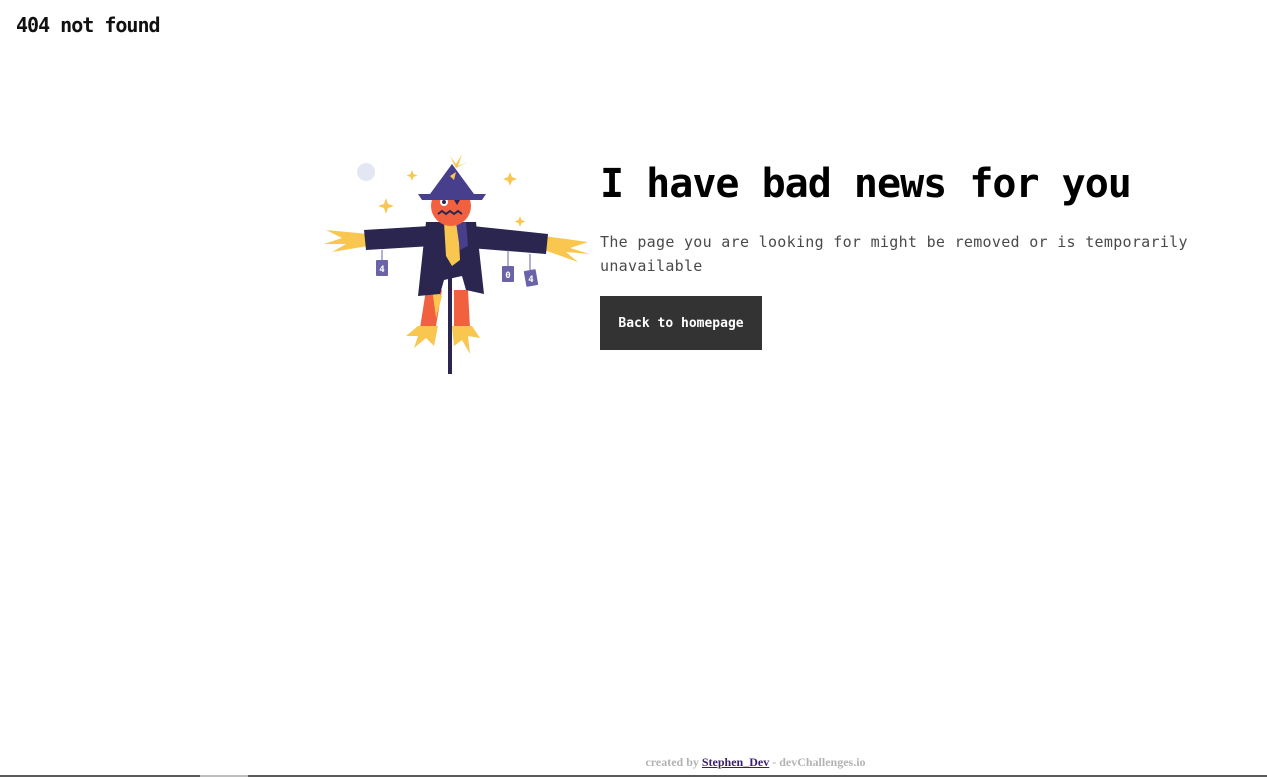  What do you see at coordinates (673, 762) in the screenshot?
I see `footer-prefix: created by` at bounding box center [673, 762].